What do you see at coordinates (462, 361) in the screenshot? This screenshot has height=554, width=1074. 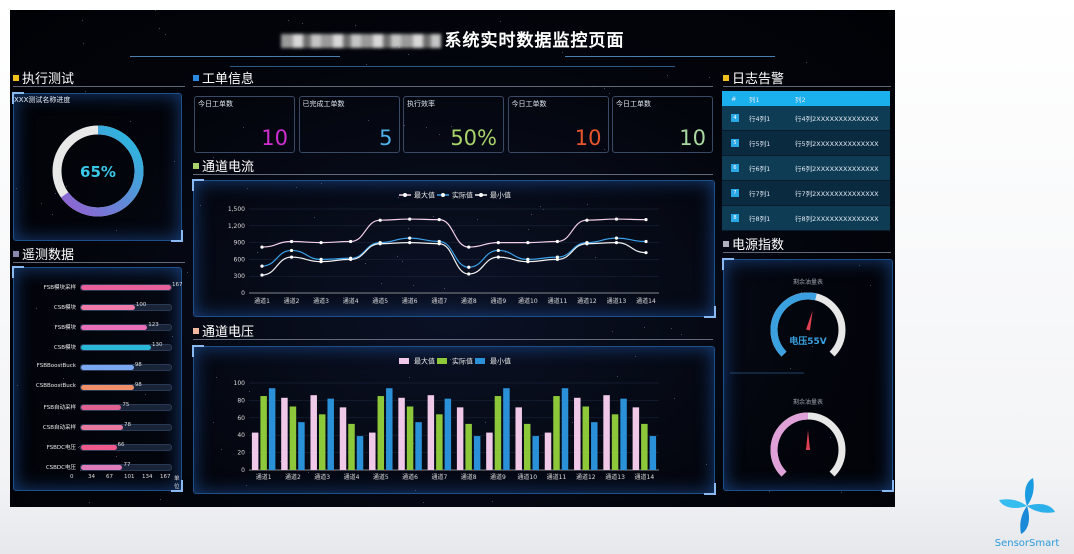 I see `legend-label: 实际值` at bounding box center [462, 361].